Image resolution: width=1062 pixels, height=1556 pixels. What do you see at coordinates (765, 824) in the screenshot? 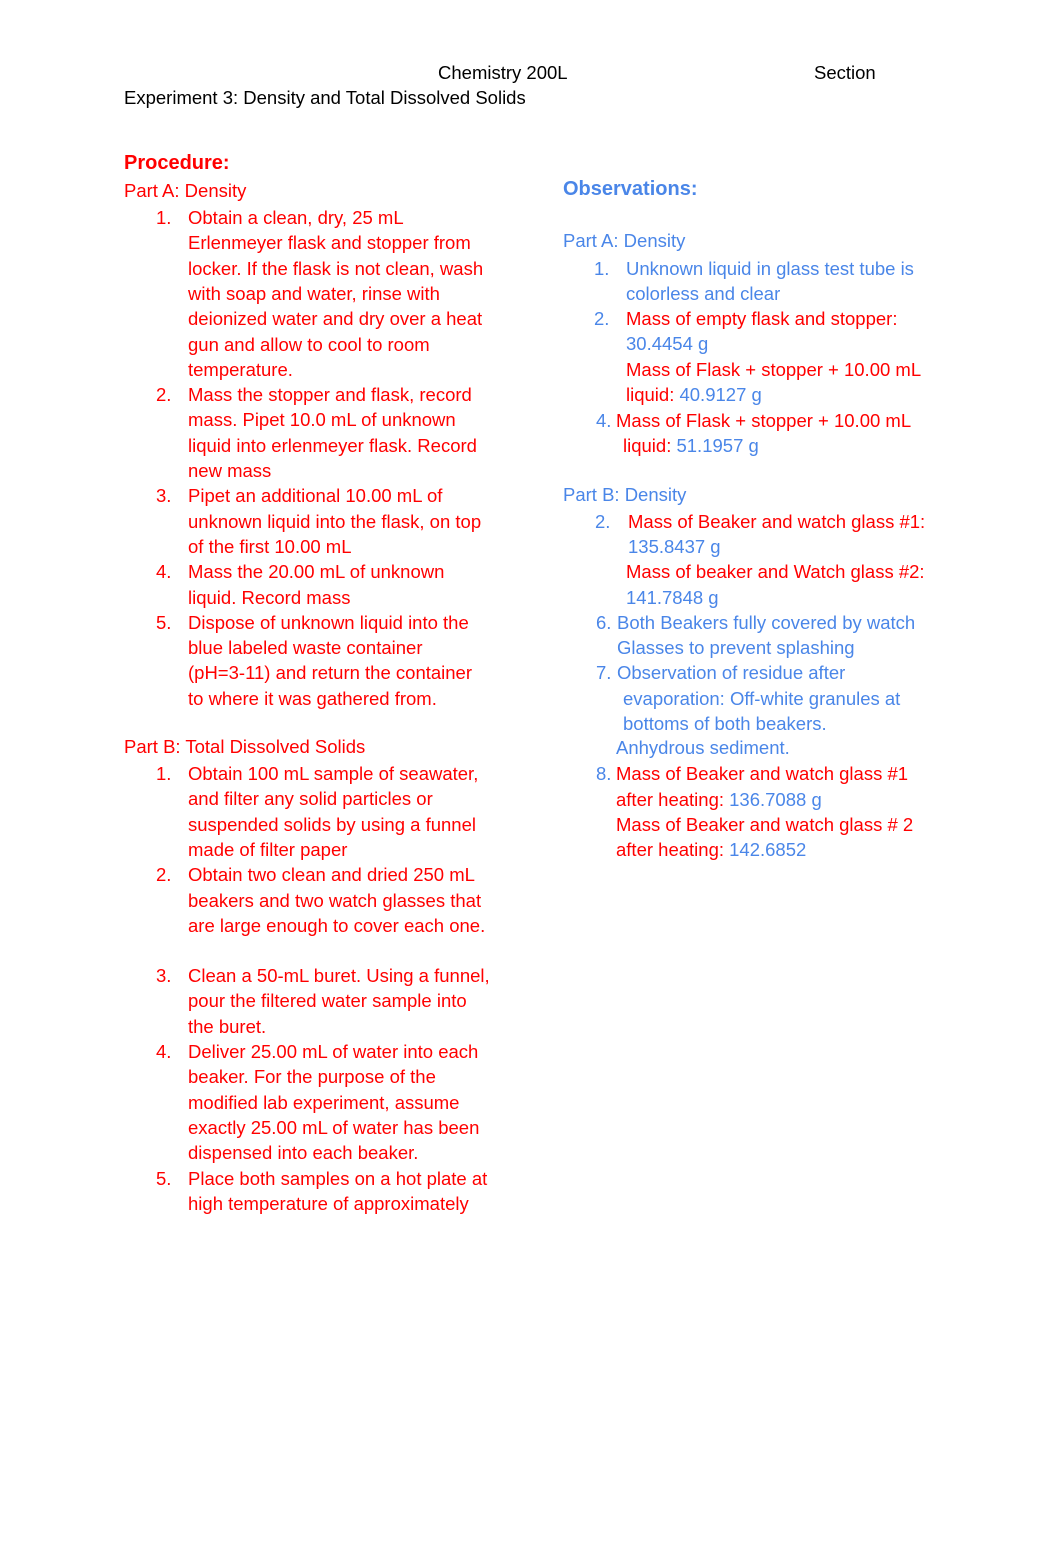
I see `observation-label: Mass of Beaker and watch glass # 2` at bounding box center [765, 824].